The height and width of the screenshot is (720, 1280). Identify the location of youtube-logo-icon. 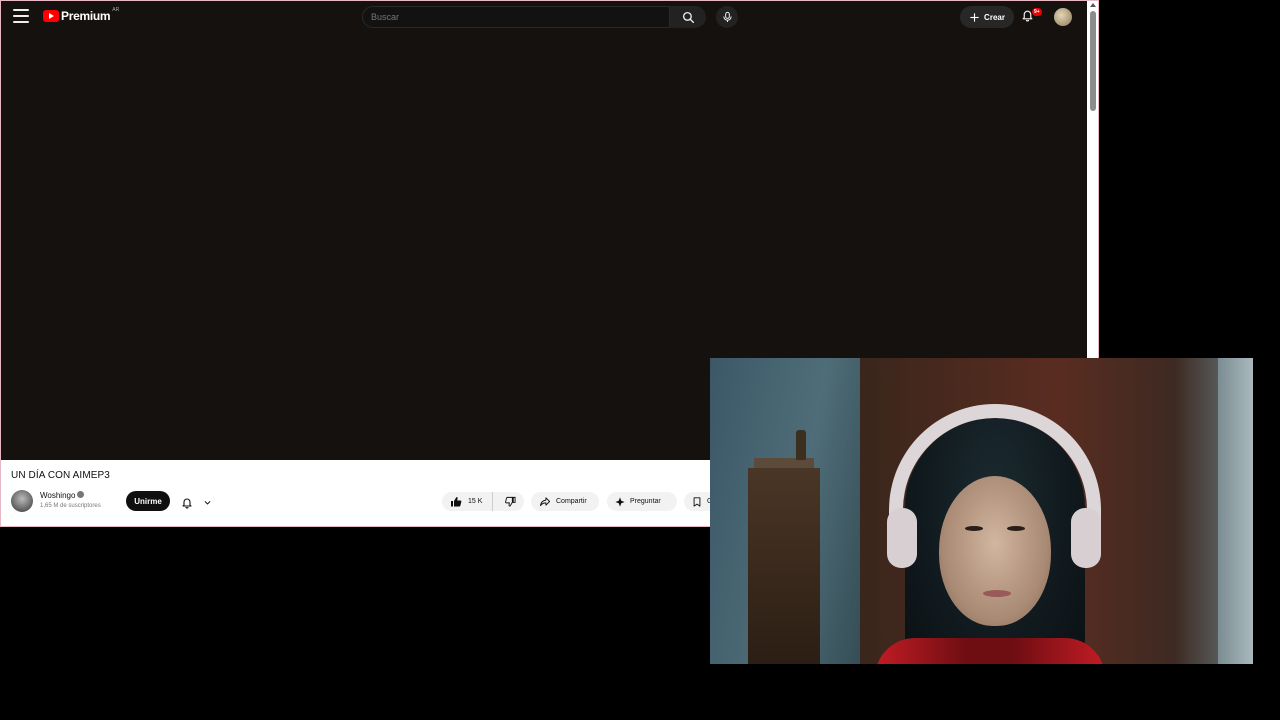
(51, 16).